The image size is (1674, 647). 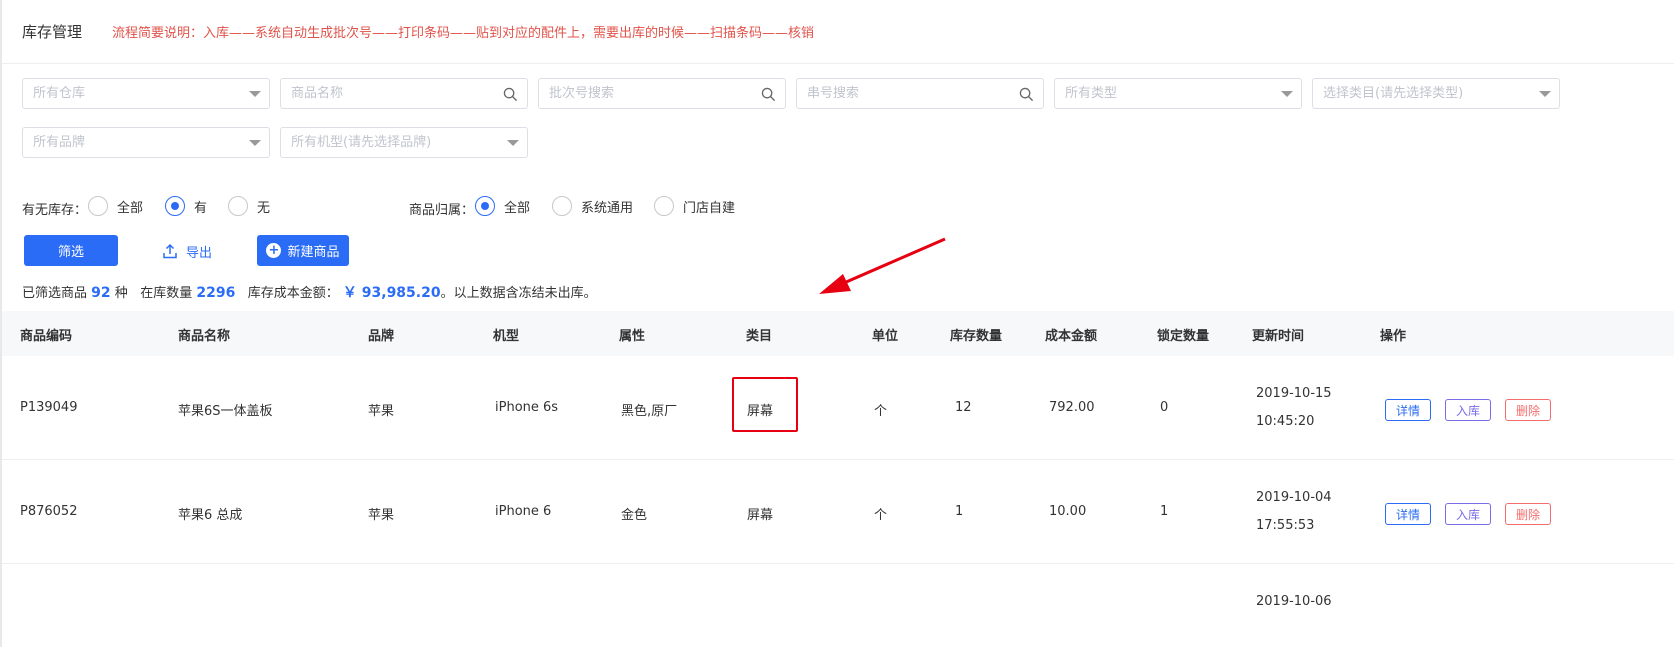 What do you see at coordinates (55, 293) in the screenshot?
I see `summary-text: 已筛选商品` at bounding box center [55, 293].